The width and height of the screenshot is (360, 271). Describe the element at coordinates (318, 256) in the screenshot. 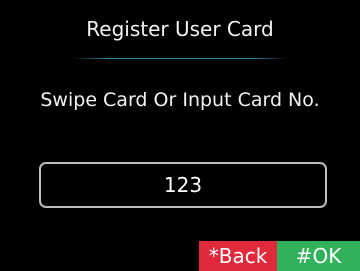

I see `ok-button: #OK` at that location.